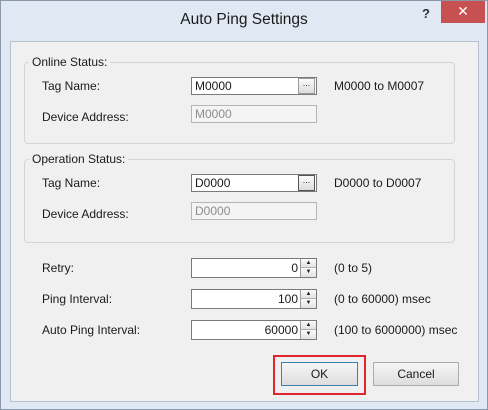  What do you see at coordinates (244, 21) in the screenshot?
I see `title-bar: Auto Ping Settings ? ✕` at bounding box center [244, 21].